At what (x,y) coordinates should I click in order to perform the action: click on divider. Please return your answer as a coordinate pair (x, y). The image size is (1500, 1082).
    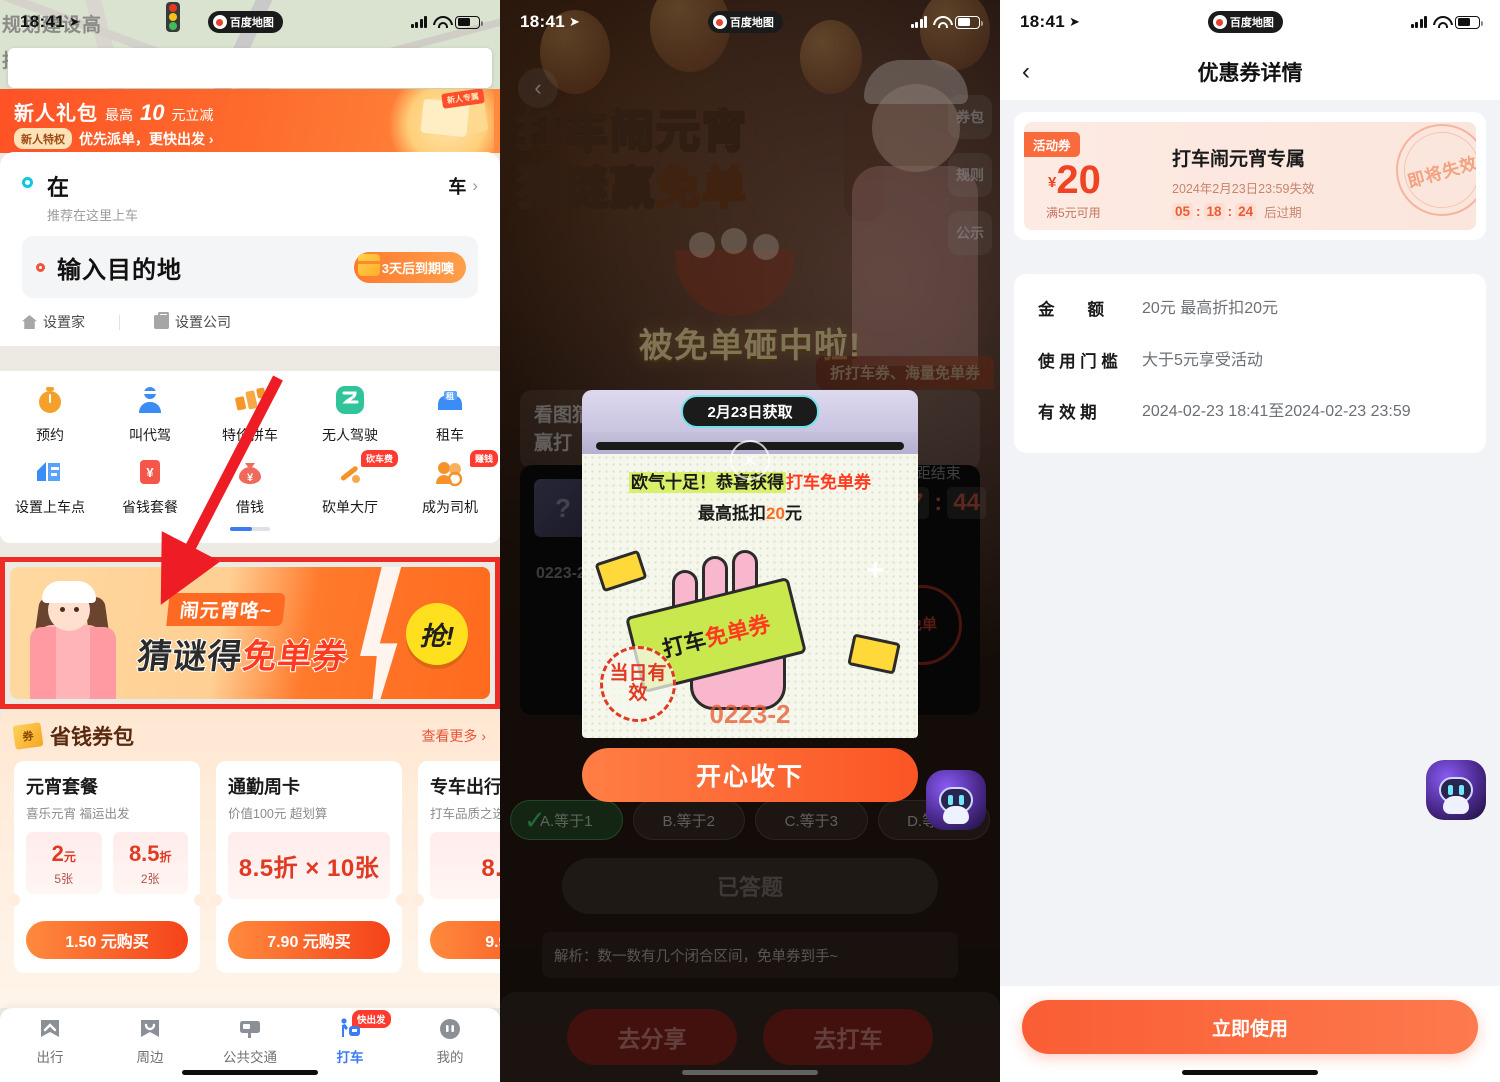
    Looking at the image, I should click on (119, 322).